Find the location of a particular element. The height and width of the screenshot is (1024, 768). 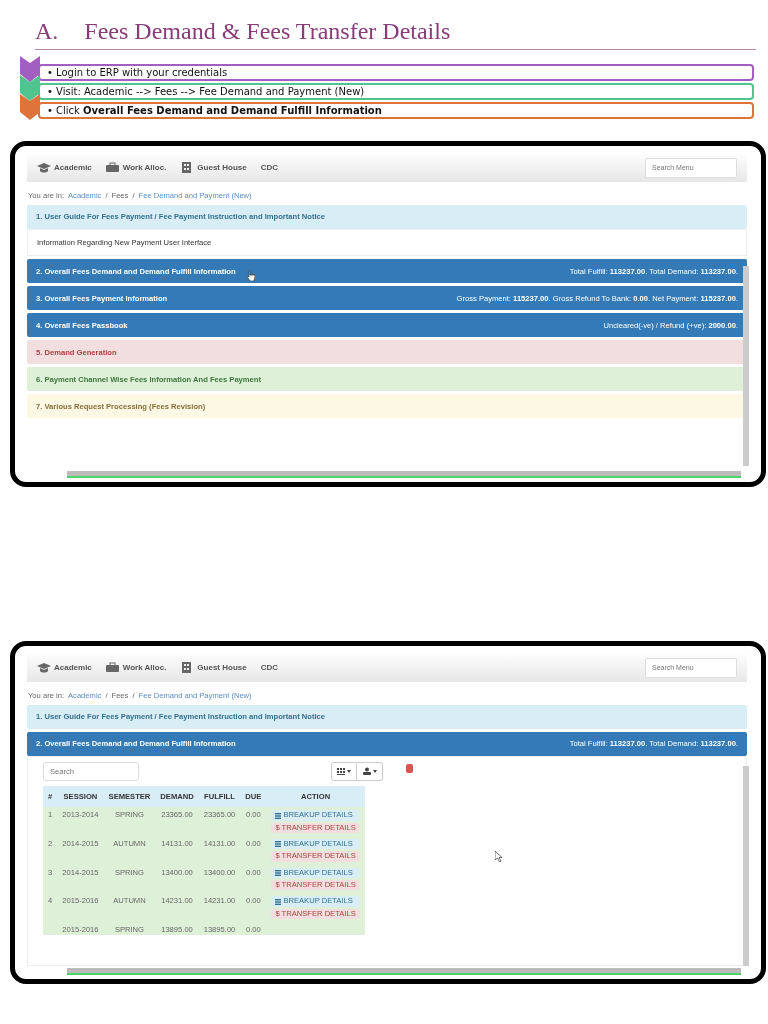

step-banner: • Visit: Academic --> Fees --> Fee Demand and Payment (New) is located at coordinates (396, 91).